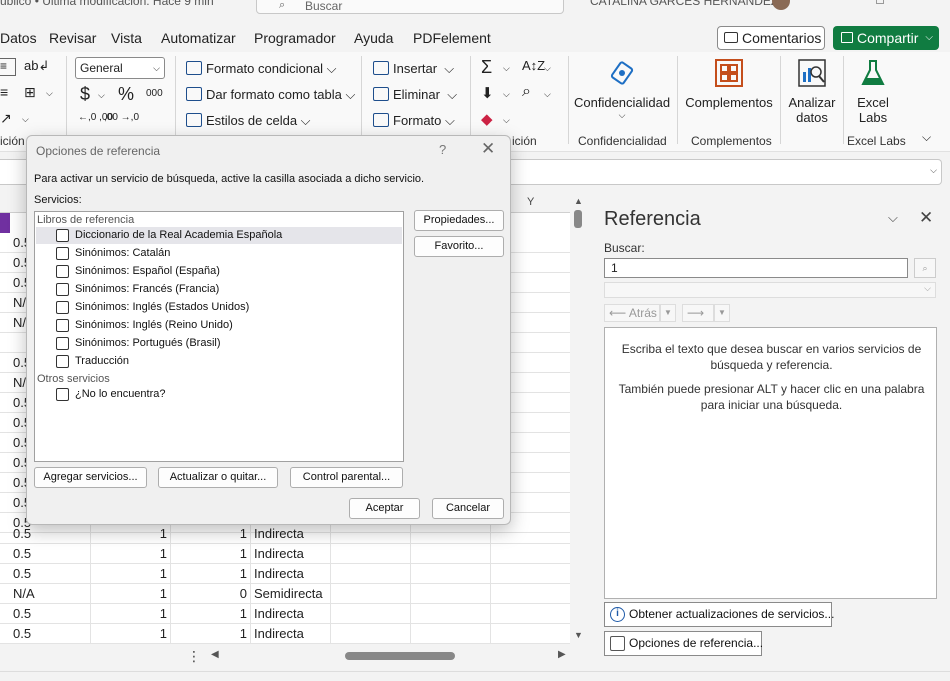 This screenshot has width=950, height=681. What do you see at coordinates (215, 654) in the screenshot?
I see `scroll-left-icon: ◀` at bounding box center [215, 654].